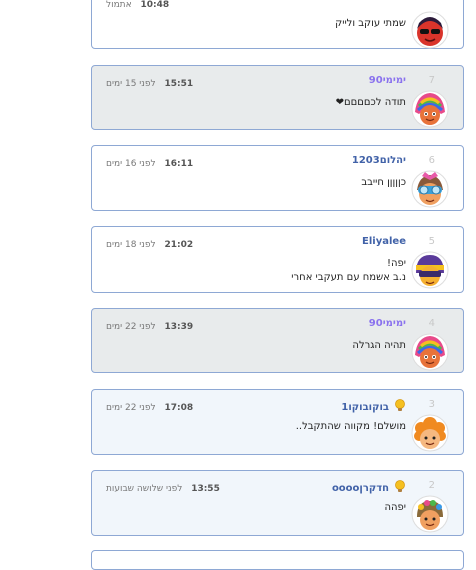  I want to click on avatar-flower-crown, so click(430, 514).